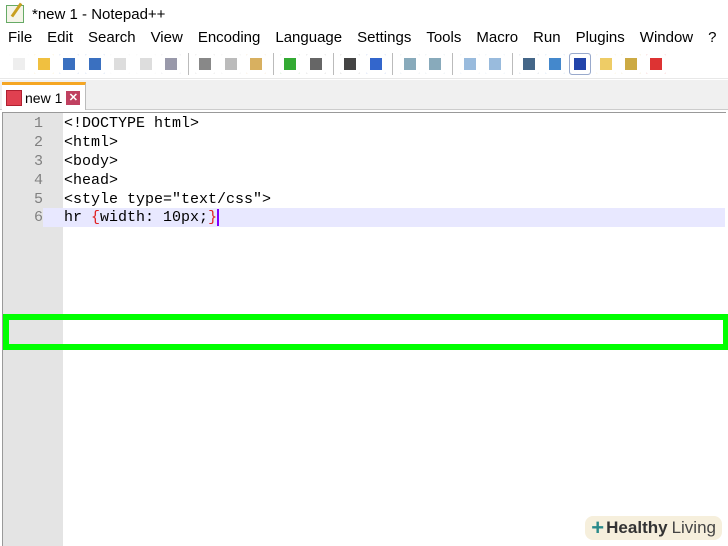 The image size is (728, 546). What do you see at coordinates (218, 217) in the screenshot?
I see `text-caret` at bounding box center [218, 217].